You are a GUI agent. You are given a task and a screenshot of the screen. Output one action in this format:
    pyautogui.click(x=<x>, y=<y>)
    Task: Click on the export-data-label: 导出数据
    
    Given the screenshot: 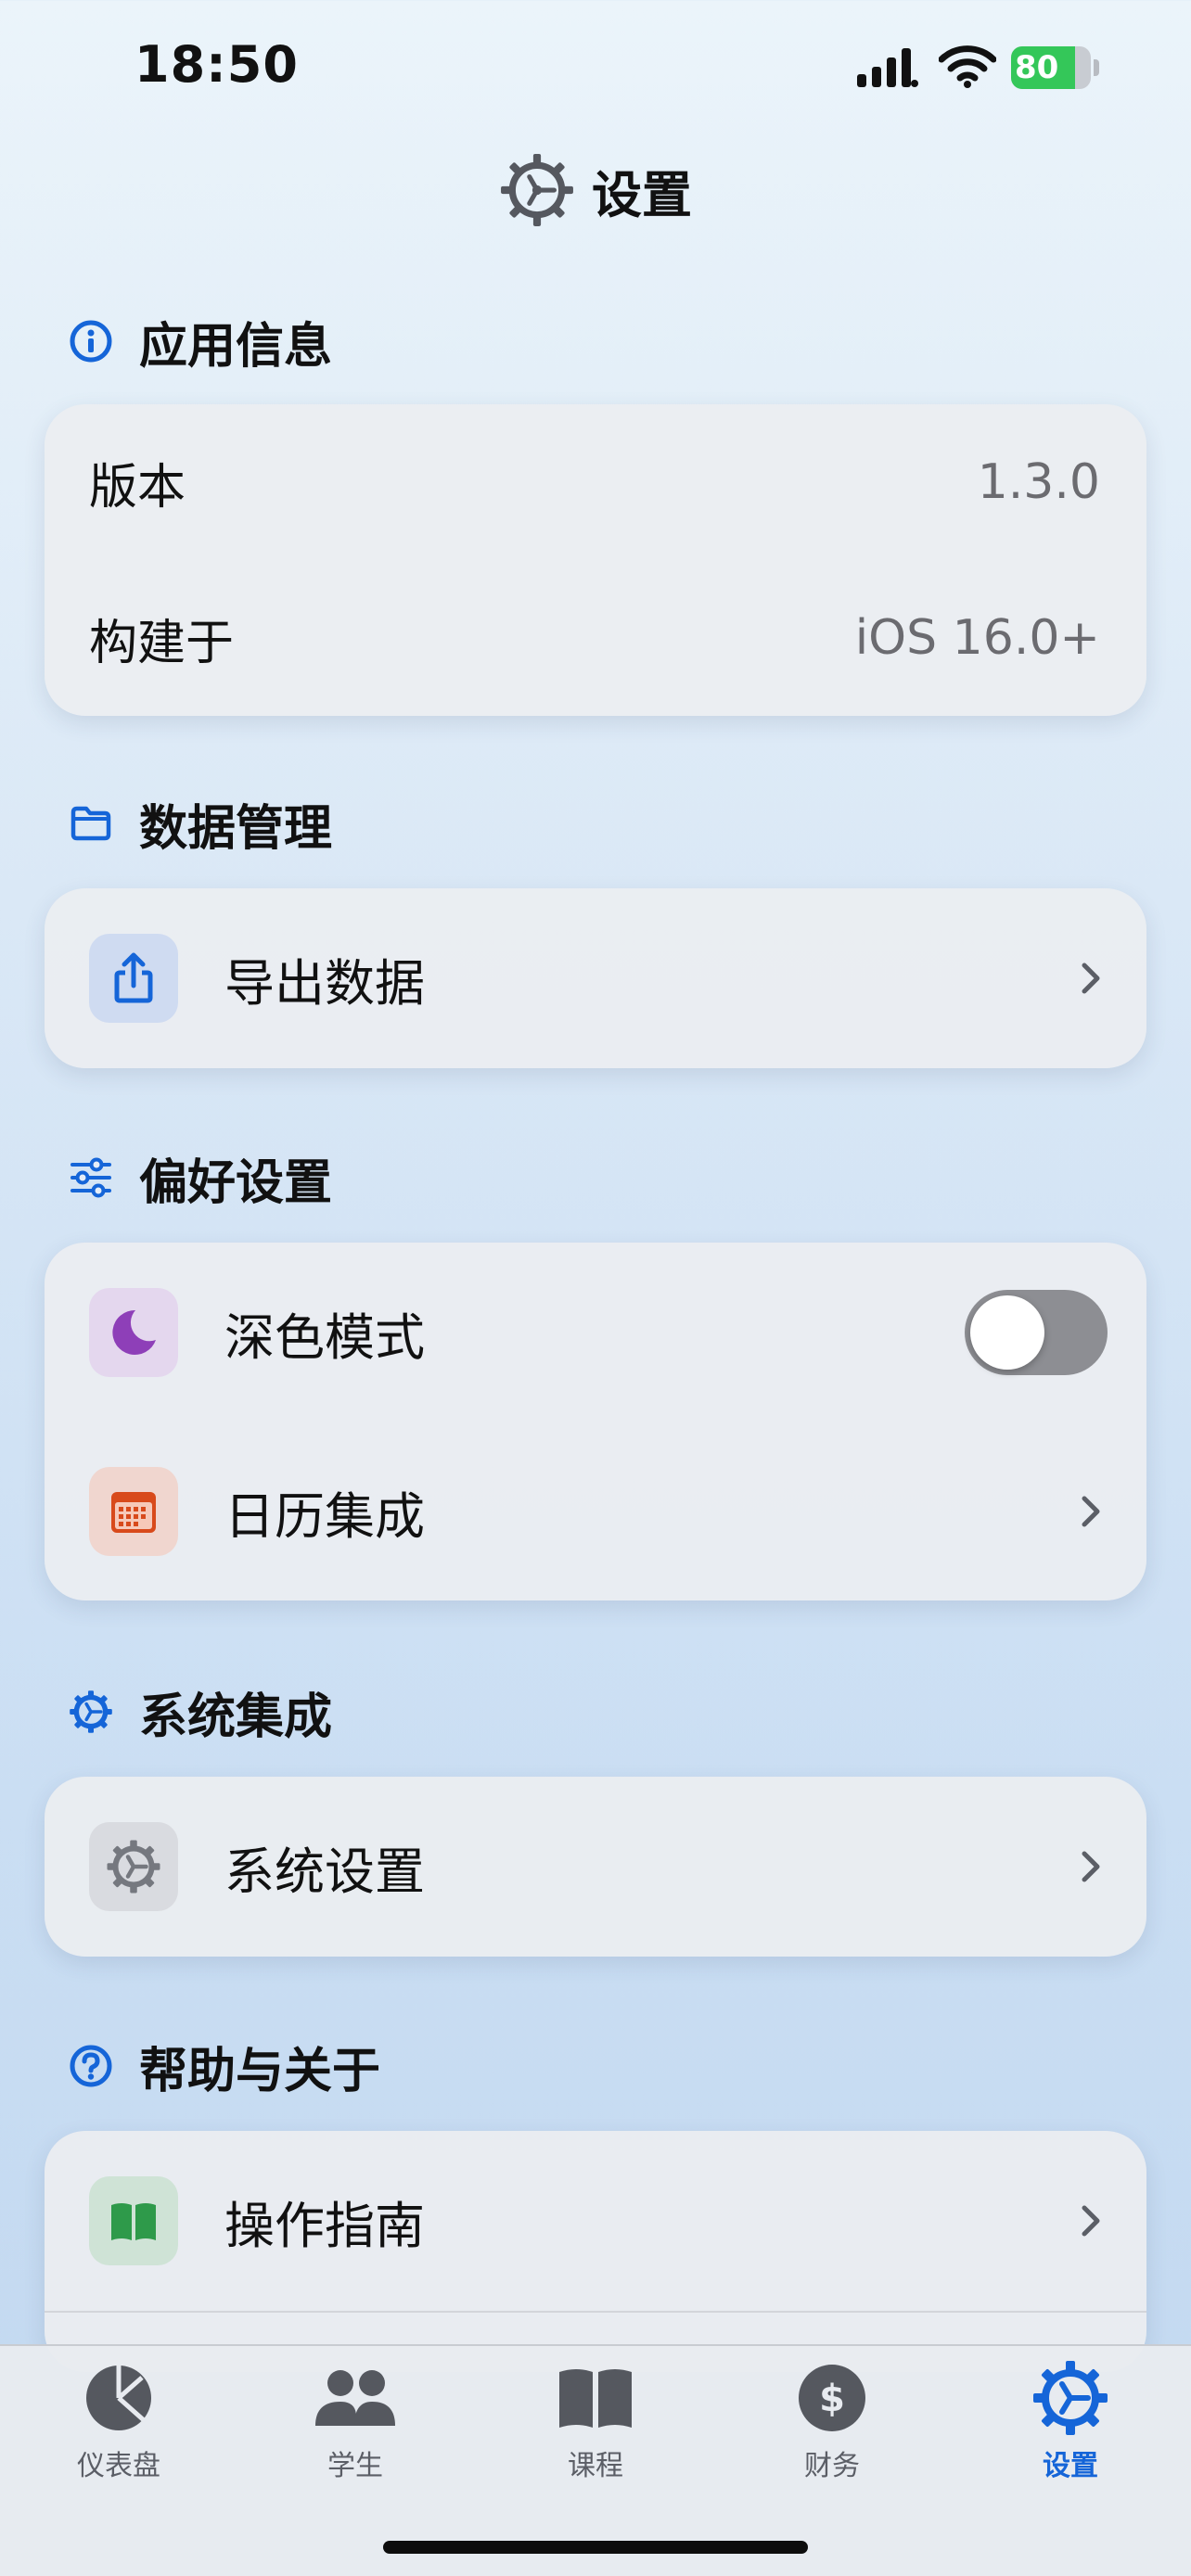 What is the action you would take?
    pyautogui.click(x=324, y=983)
    